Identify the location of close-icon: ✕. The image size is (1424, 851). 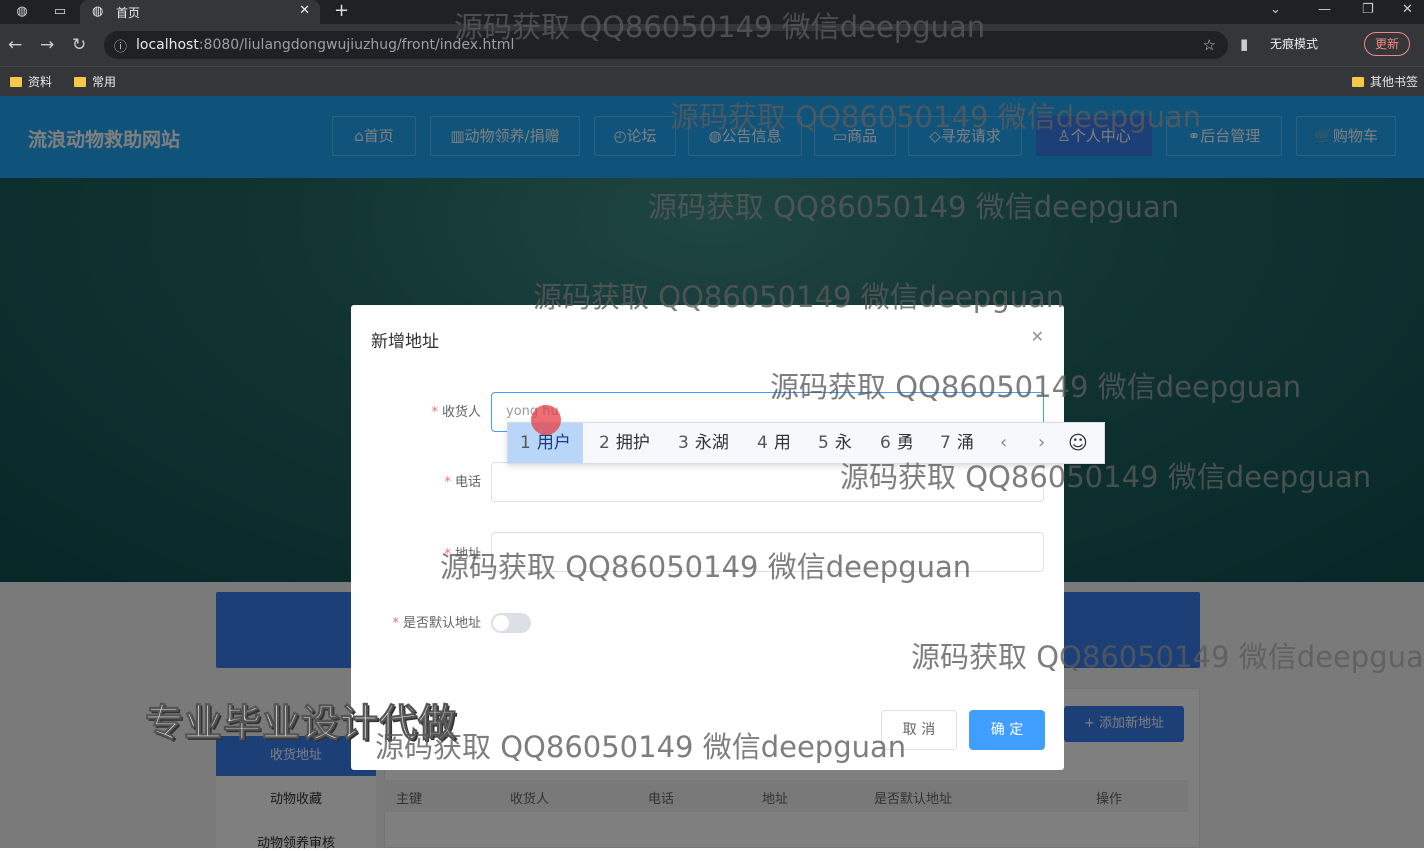
(1037, 336).